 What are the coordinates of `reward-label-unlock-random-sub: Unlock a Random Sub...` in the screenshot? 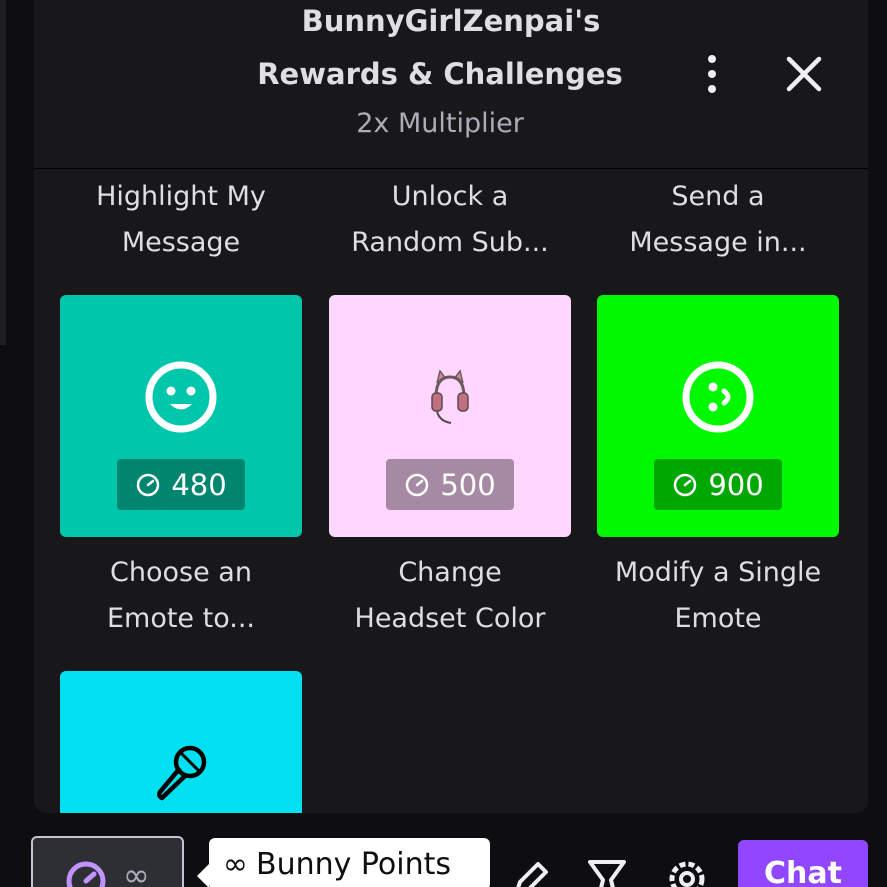 It's located at (450, 219).